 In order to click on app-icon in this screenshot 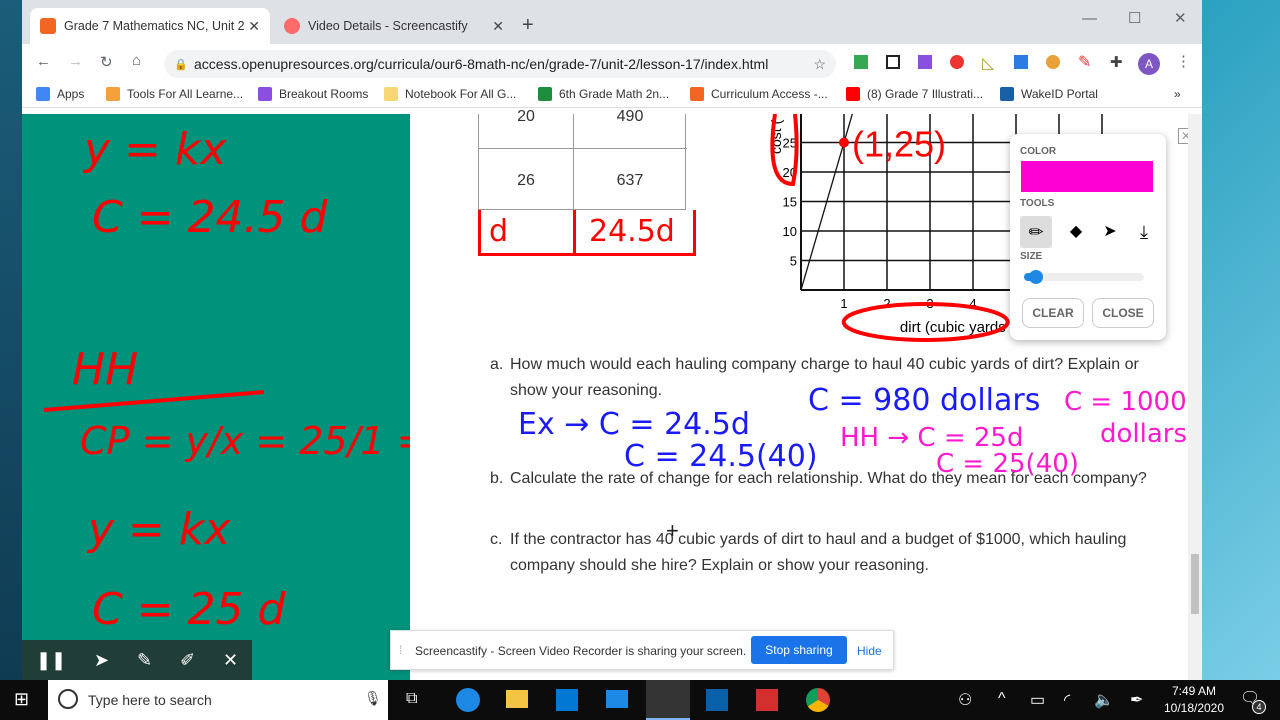, I will do `click(717, 700)`.